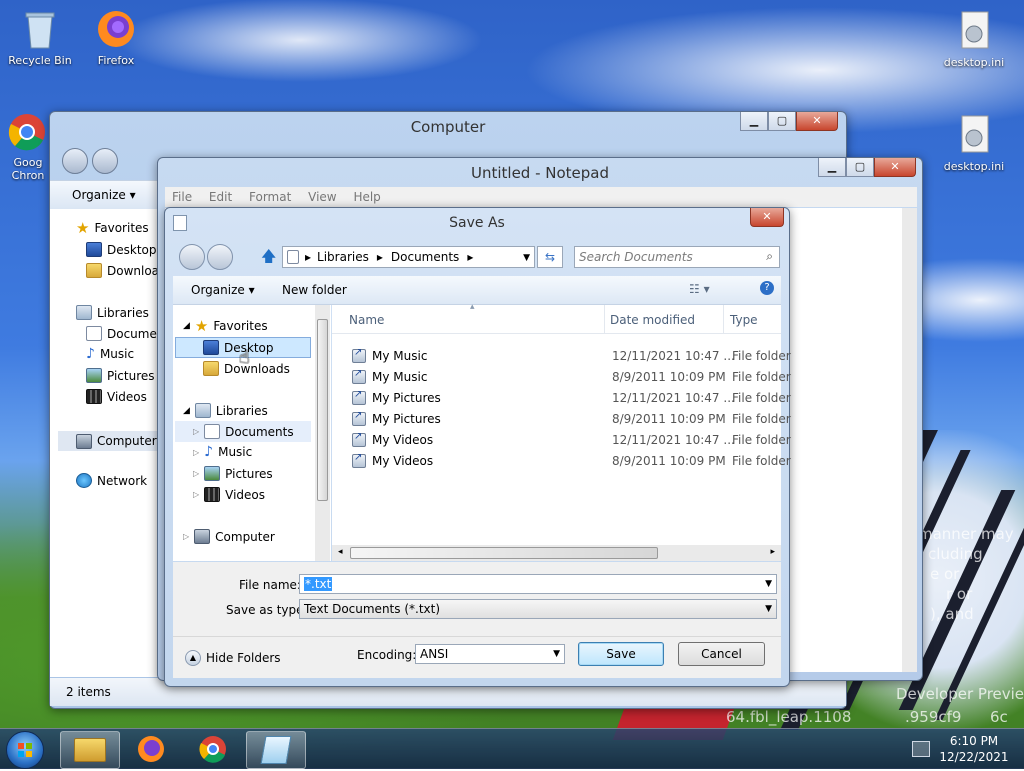 This screenshot has height=771, width=1024. Describe the element at coordinates (652, 320) in the screenshot. I see `column-date-modified: Date modified` at that location.